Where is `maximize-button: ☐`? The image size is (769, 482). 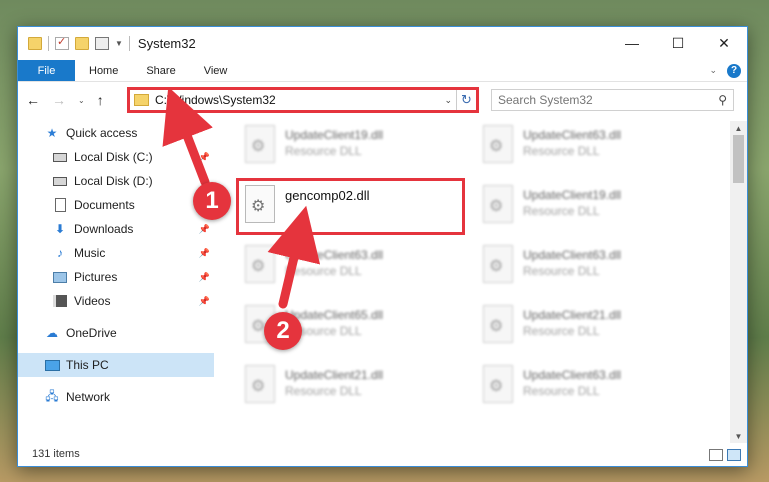
maximize-button: ☐ is located at coordinates (678, 43).